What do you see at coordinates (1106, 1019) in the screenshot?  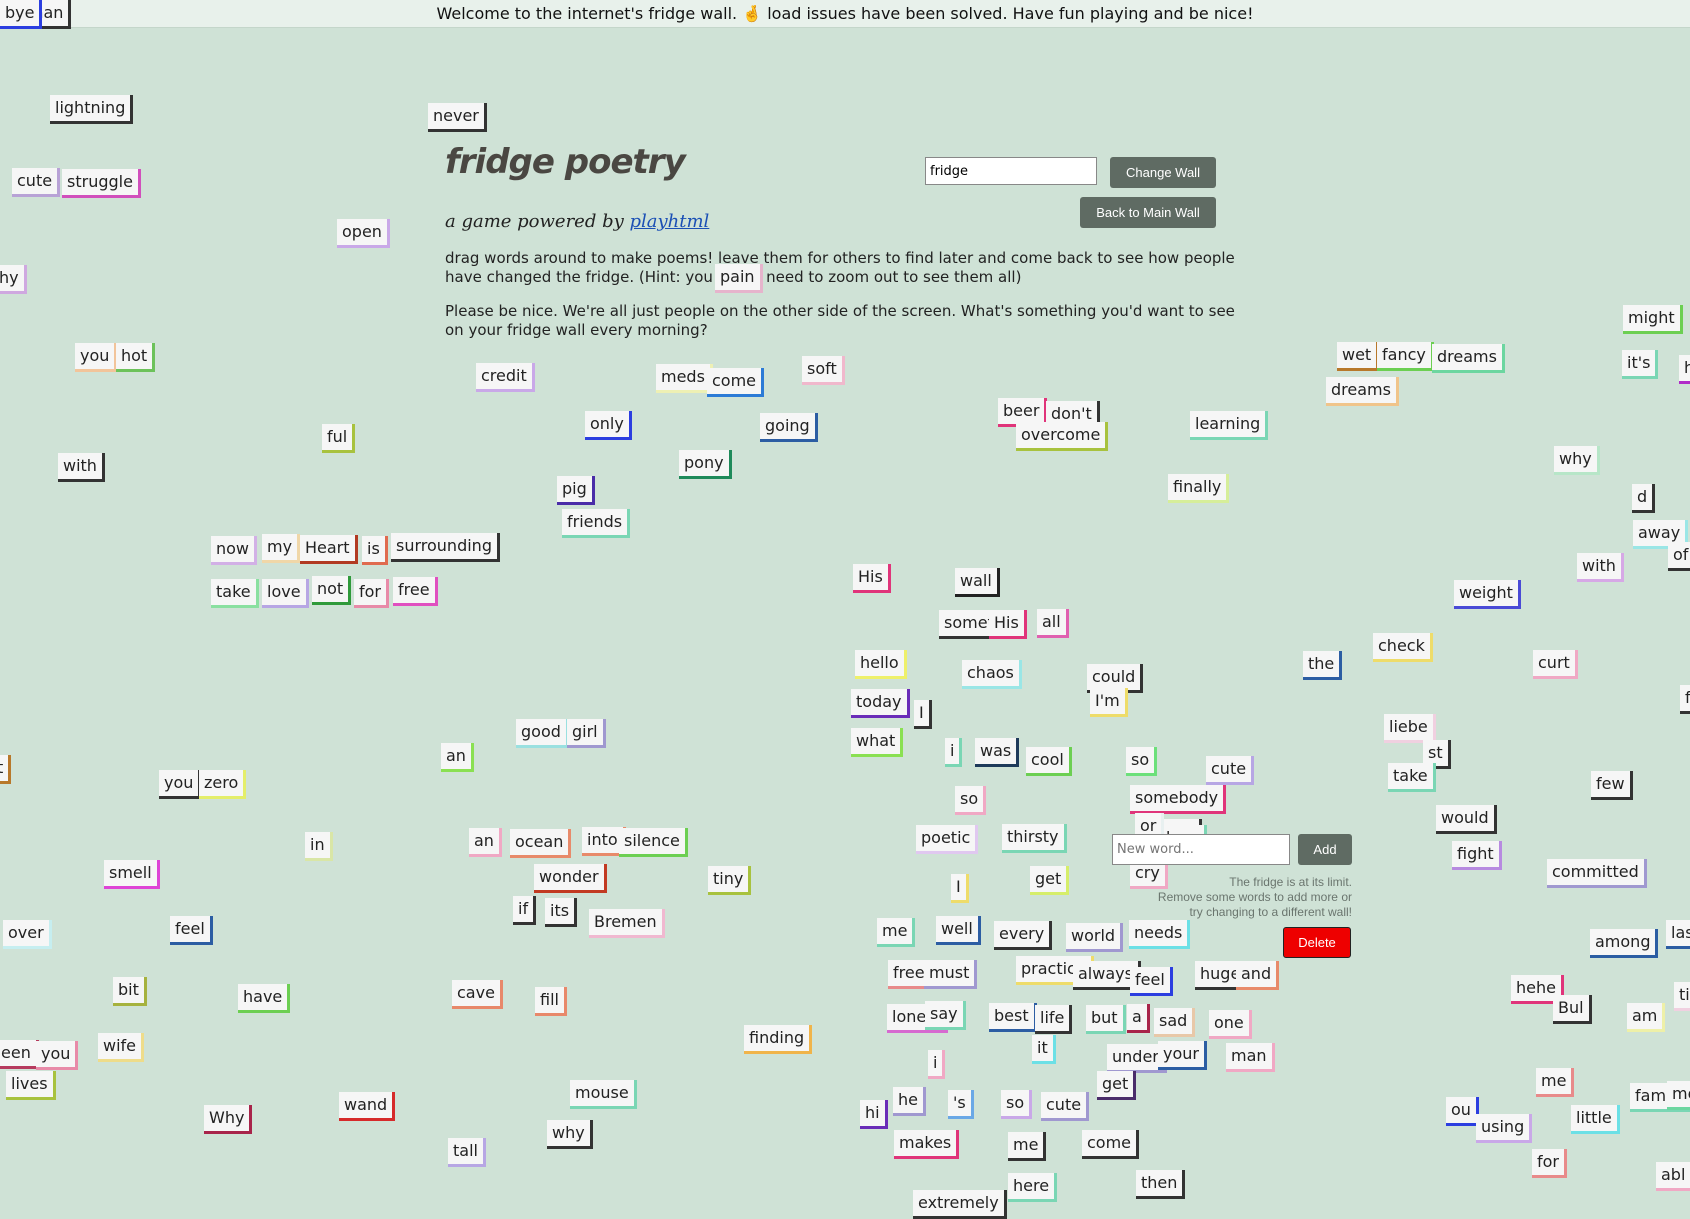 I see `word-magnet: but` at bounding box center [1106, 1019].